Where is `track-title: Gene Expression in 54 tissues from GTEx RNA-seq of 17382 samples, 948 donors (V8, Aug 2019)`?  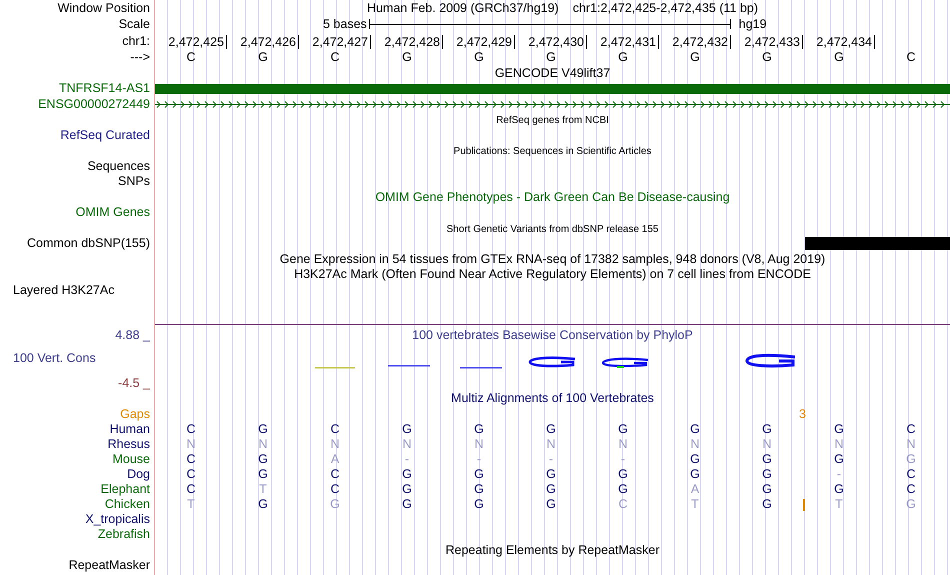
track-title: Gene Expression in 54 tissues from GTEx RNA-seq of 17382 samples, 948 donors (V8, Aug 2019) is located at coordinates (553, 259).